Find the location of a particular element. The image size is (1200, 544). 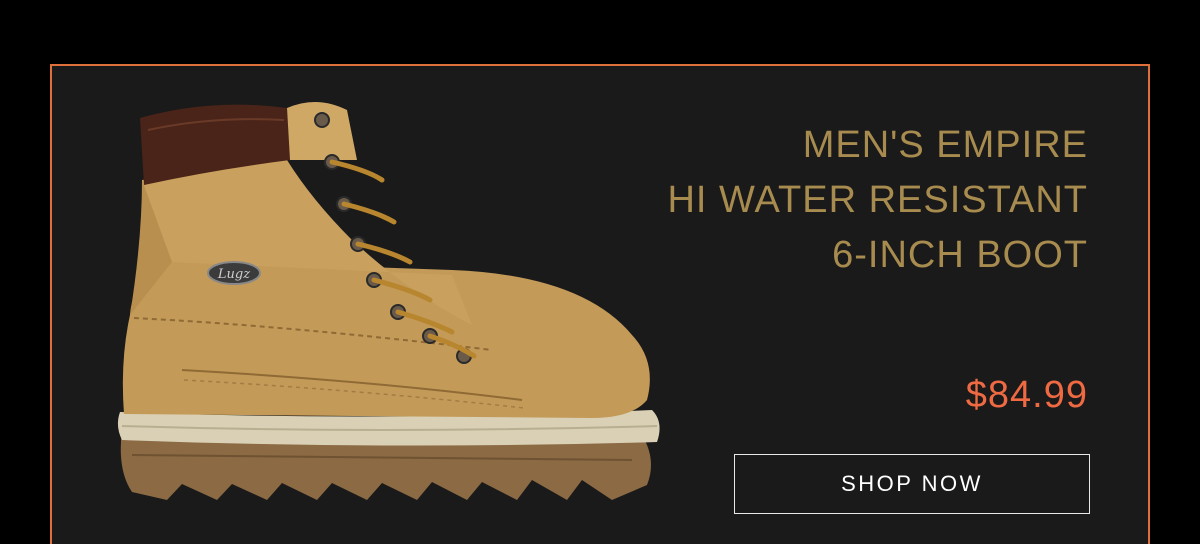

title-line-2: HI WATER RESISTANT is located at coordinates (877, 200).